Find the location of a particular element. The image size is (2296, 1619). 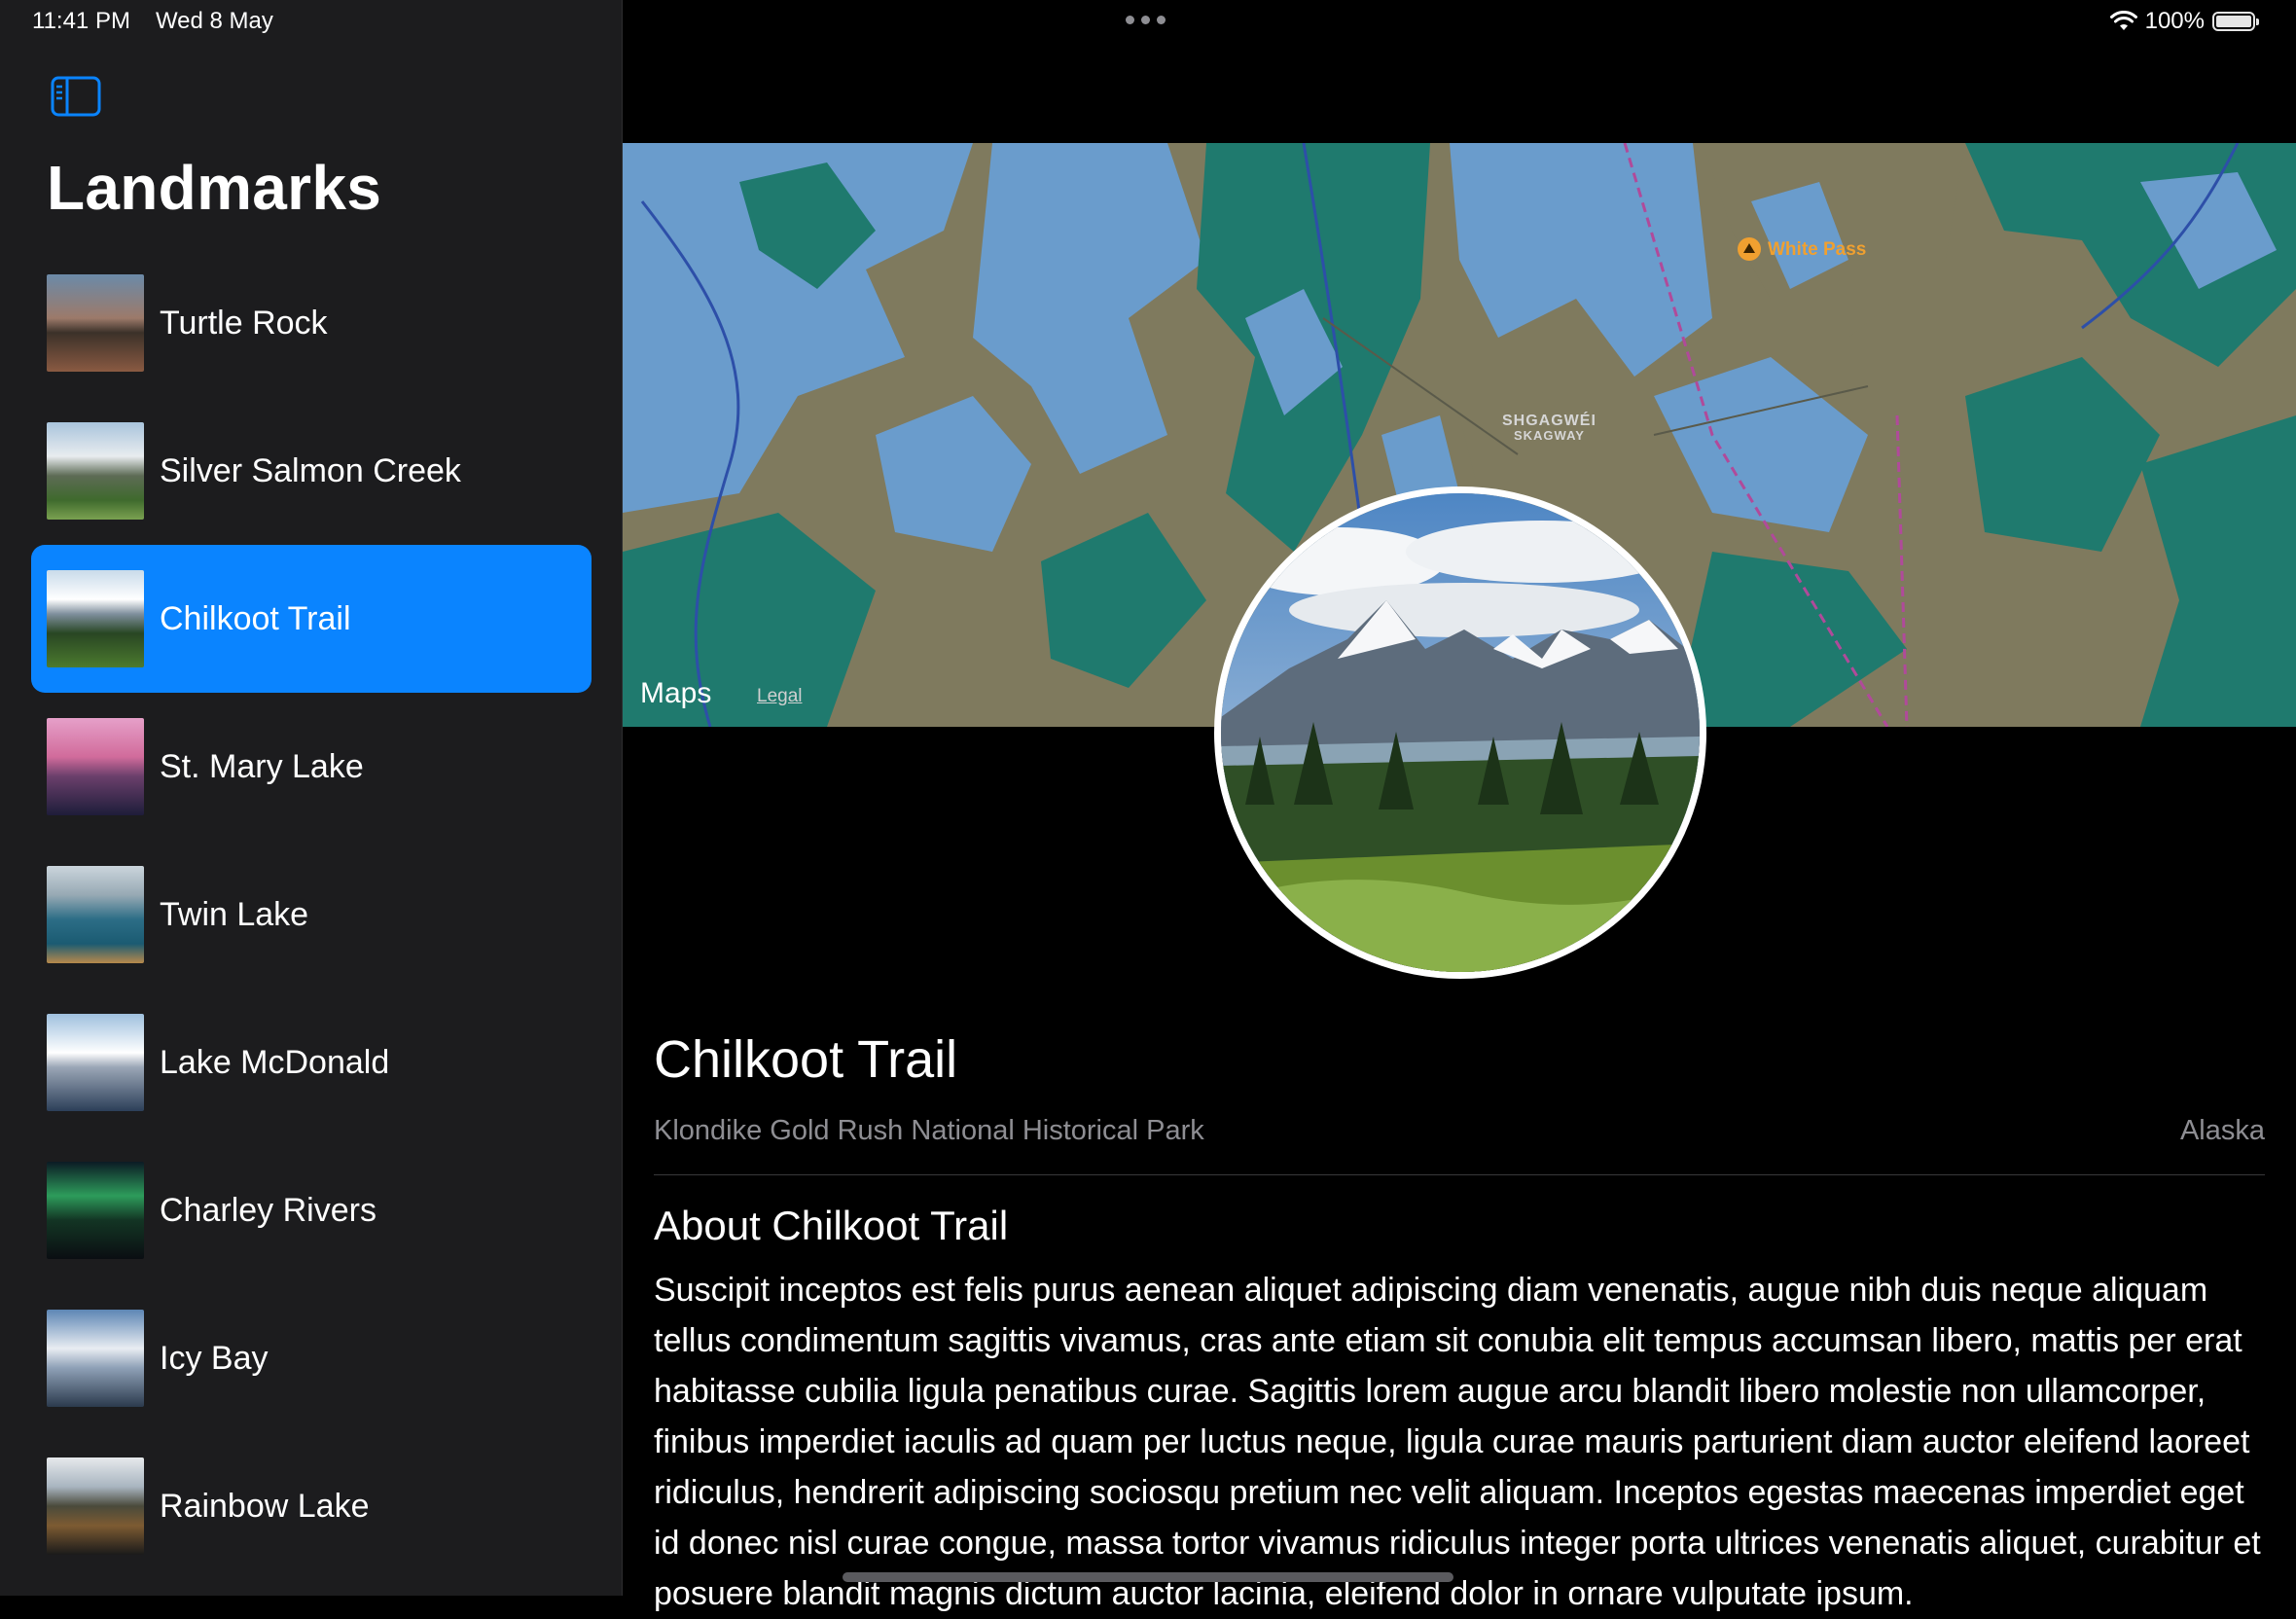

landmark-title: Chilkoot Trail is located at coordinates (806, 1059).